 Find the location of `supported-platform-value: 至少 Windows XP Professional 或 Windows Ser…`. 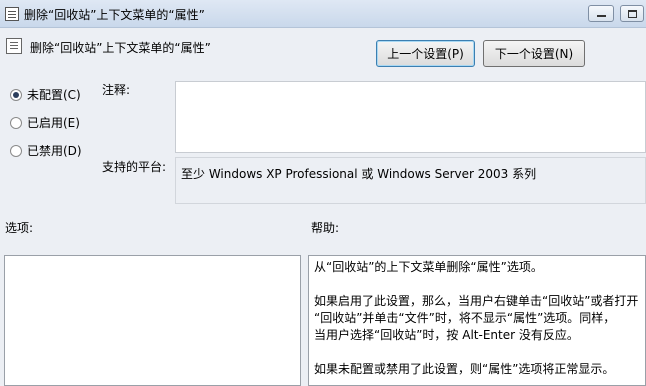

supported-platform-value: 至少 Windows XP Professional 或 Windows Ser… is located at coordinates (359, 174).